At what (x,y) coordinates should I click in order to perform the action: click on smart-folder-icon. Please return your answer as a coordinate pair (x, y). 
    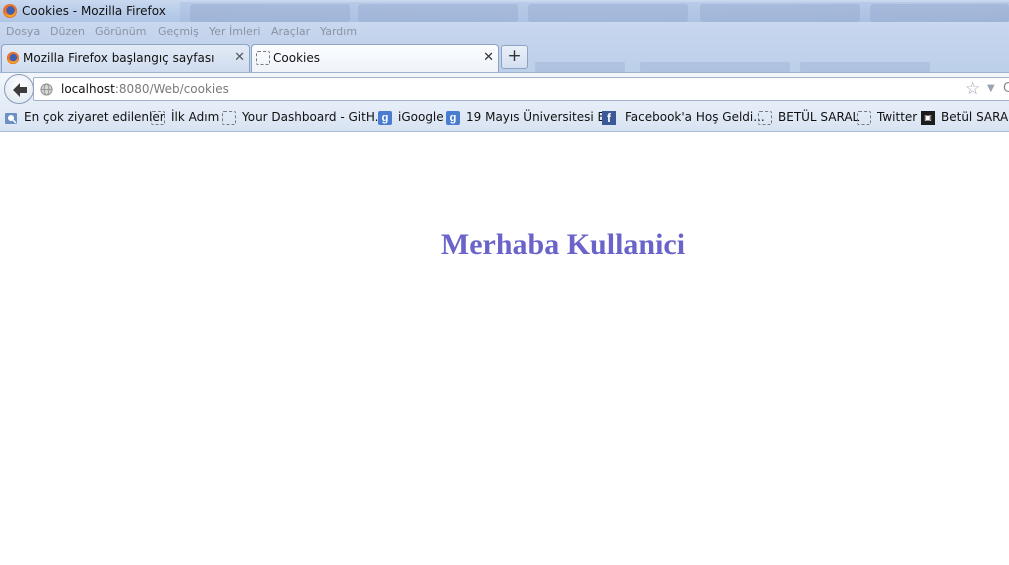
    Looking at the image, I should click on (11, 118).